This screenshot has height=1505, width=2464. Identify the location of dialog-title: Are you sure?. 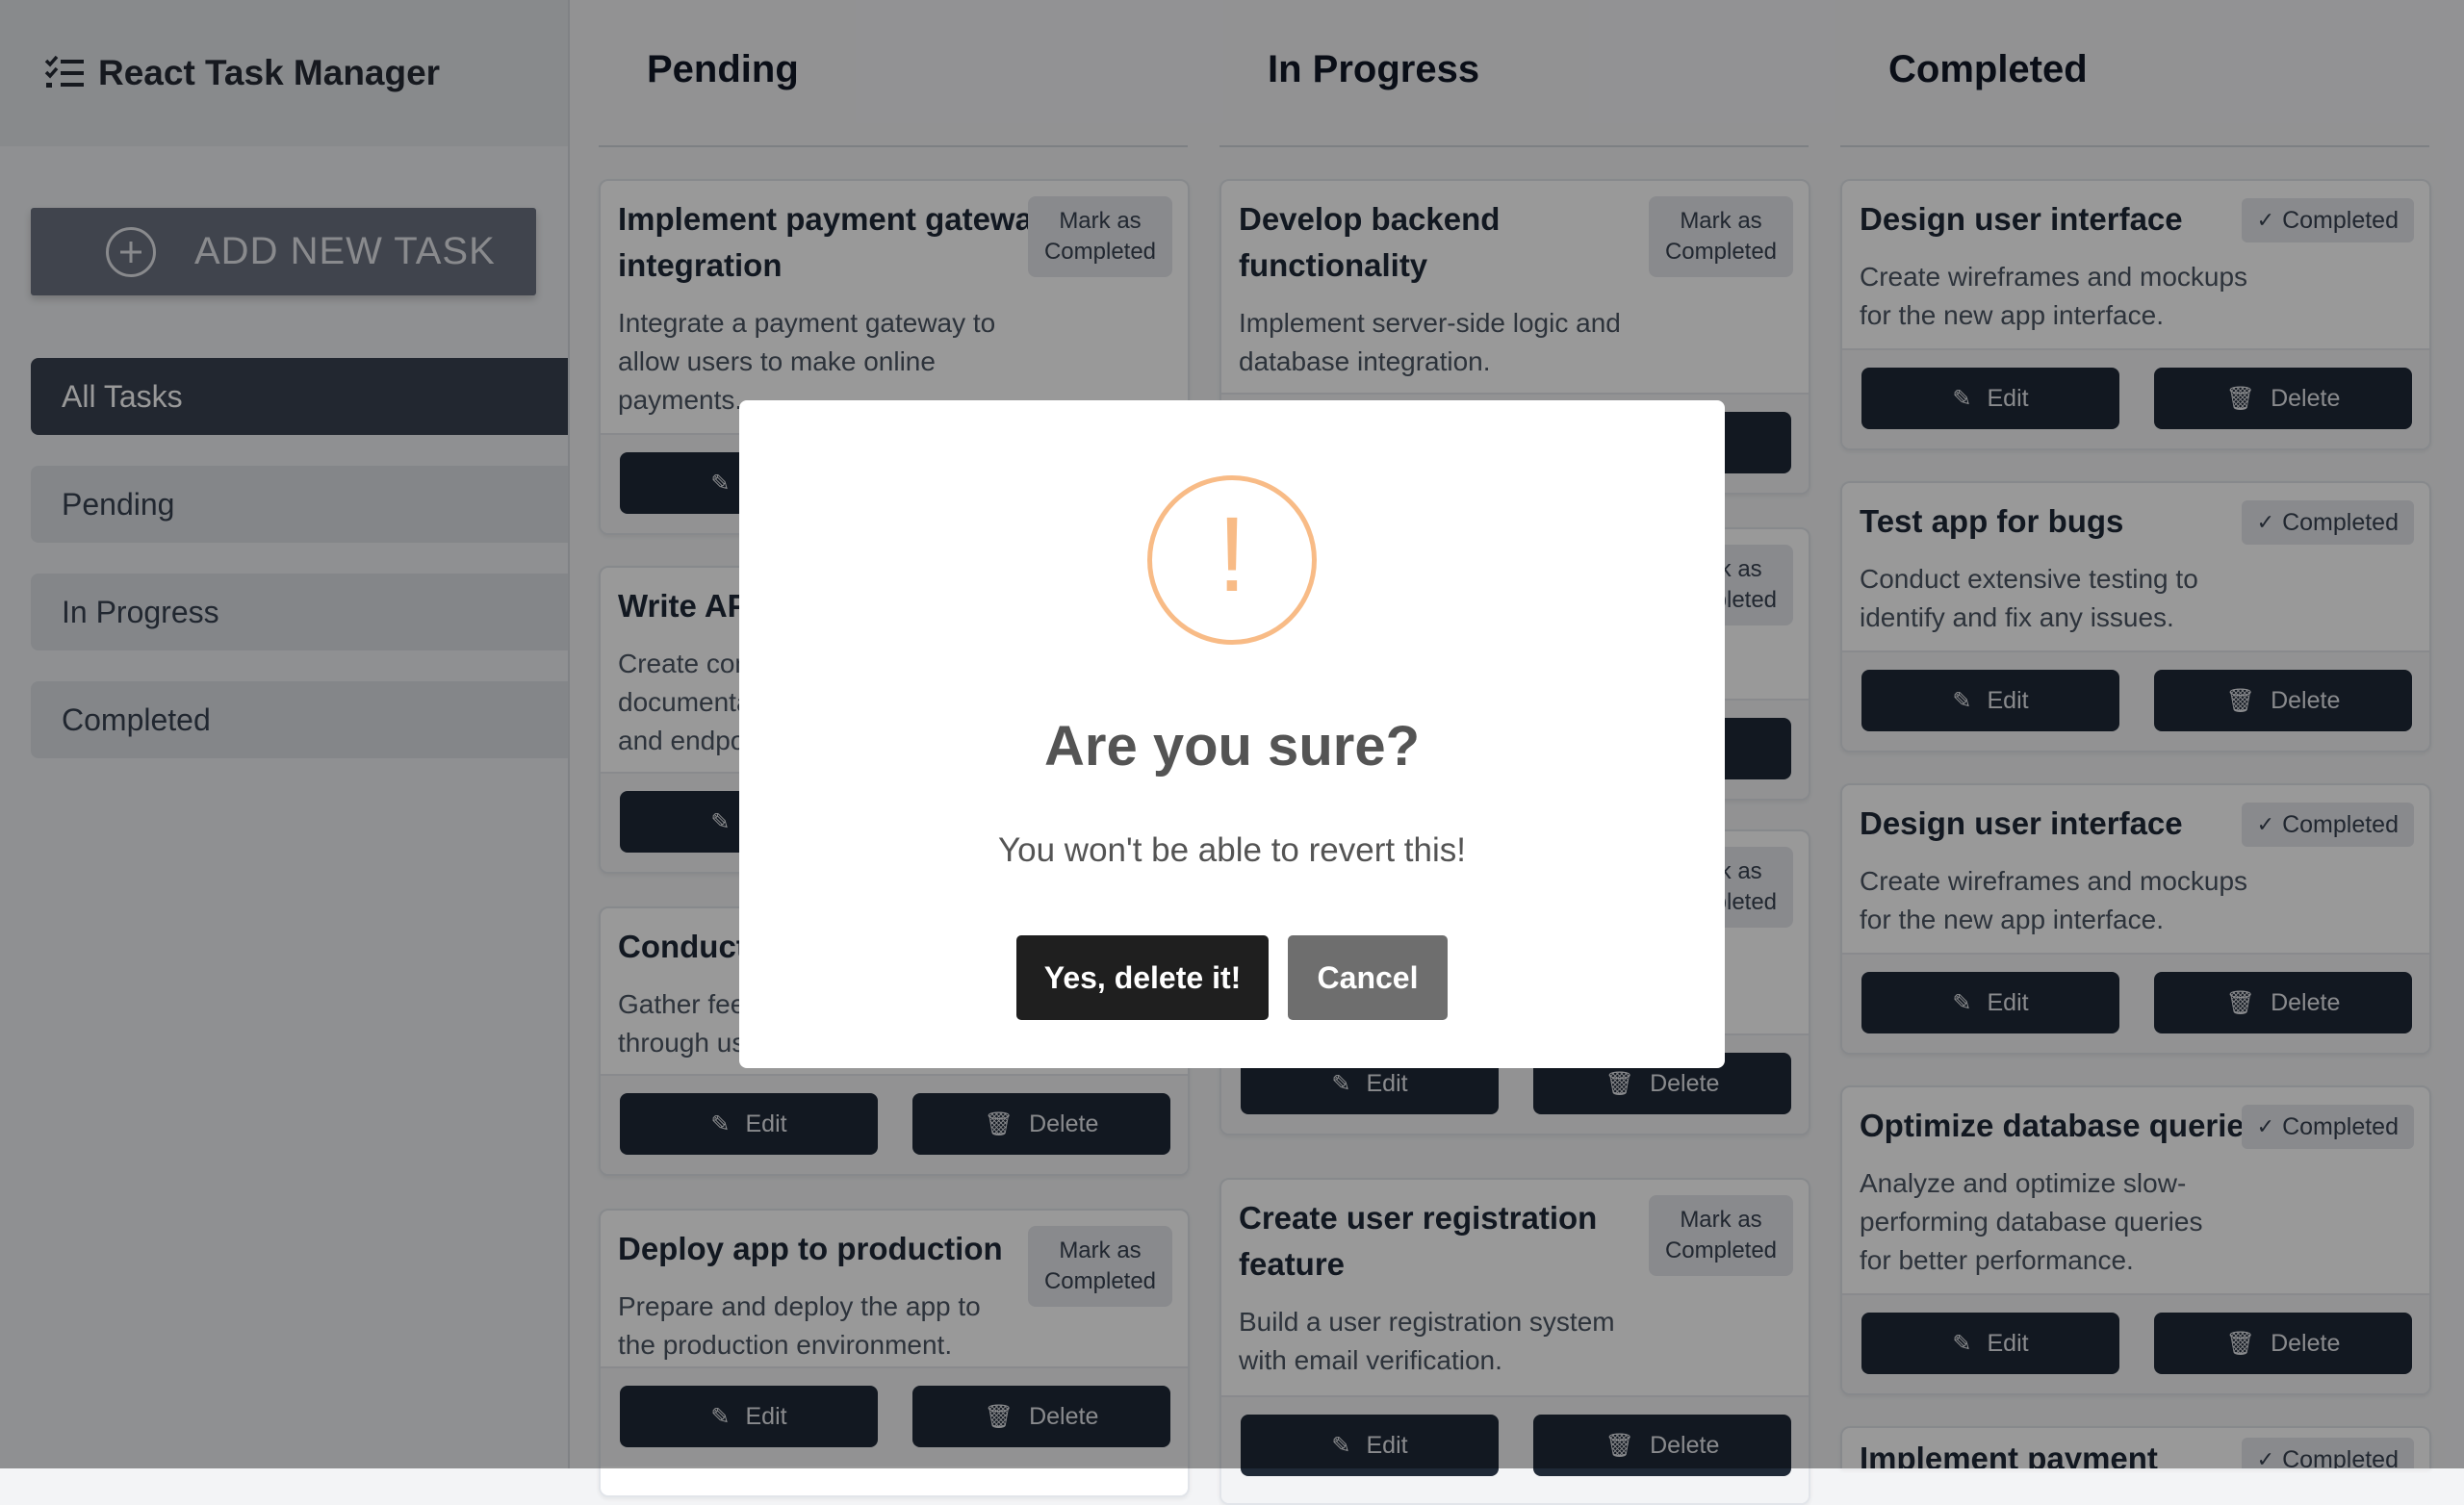
(1232, 746).